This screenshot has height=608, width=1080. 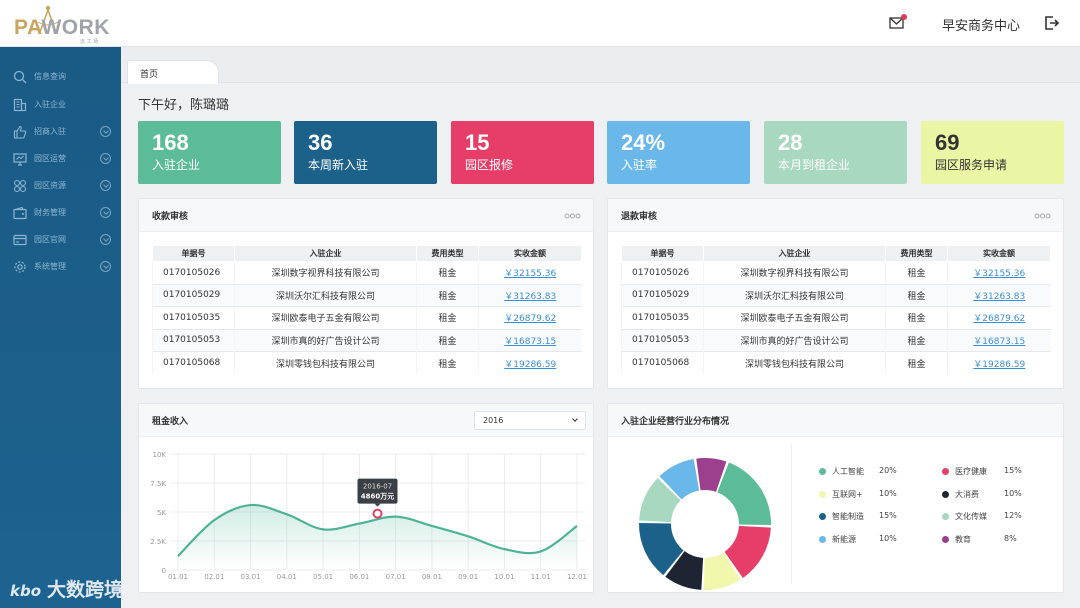 What do you see at coordinates (1052, 23) in the screenshot?
I see `logout-icon` at bounding box center [1052, 23].